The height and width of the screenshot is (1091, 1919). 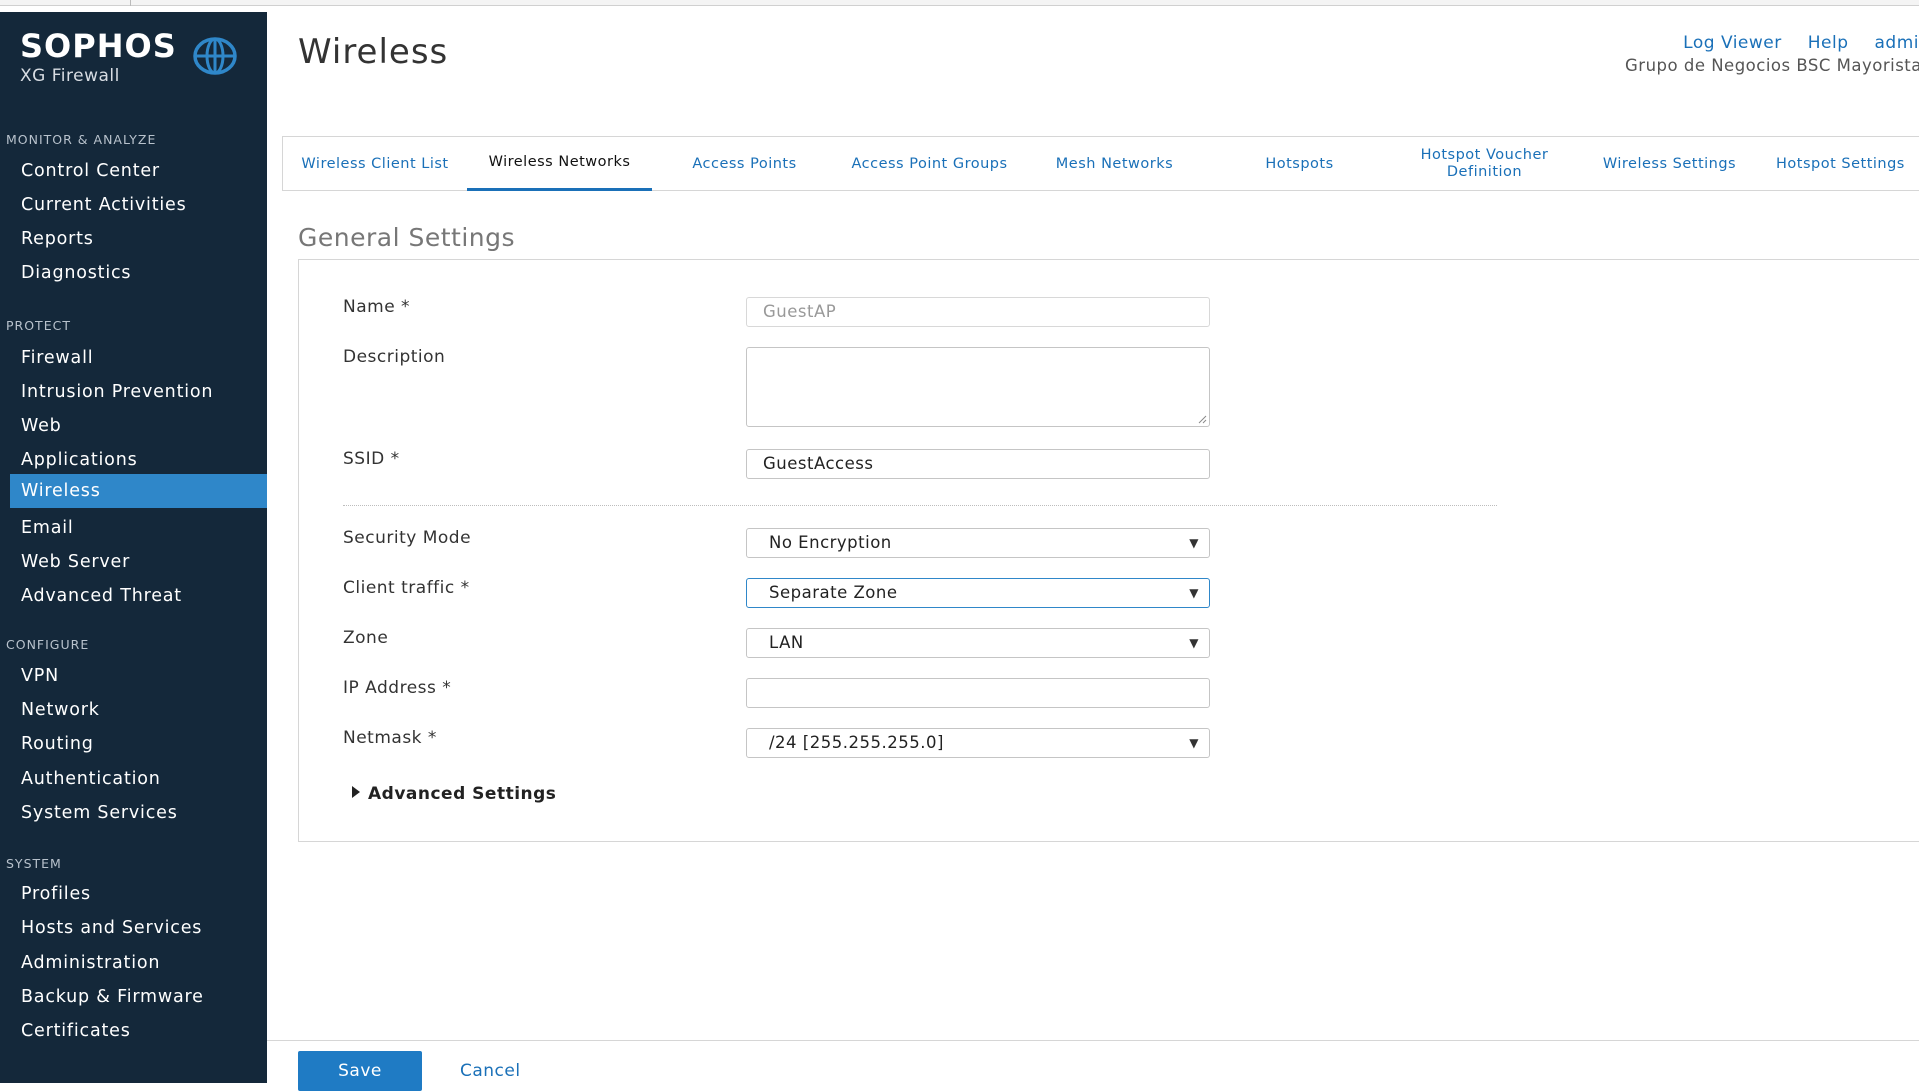 I want to click on tab-mesh-networks: Mesh Networks, so click(x=1114, y=164).